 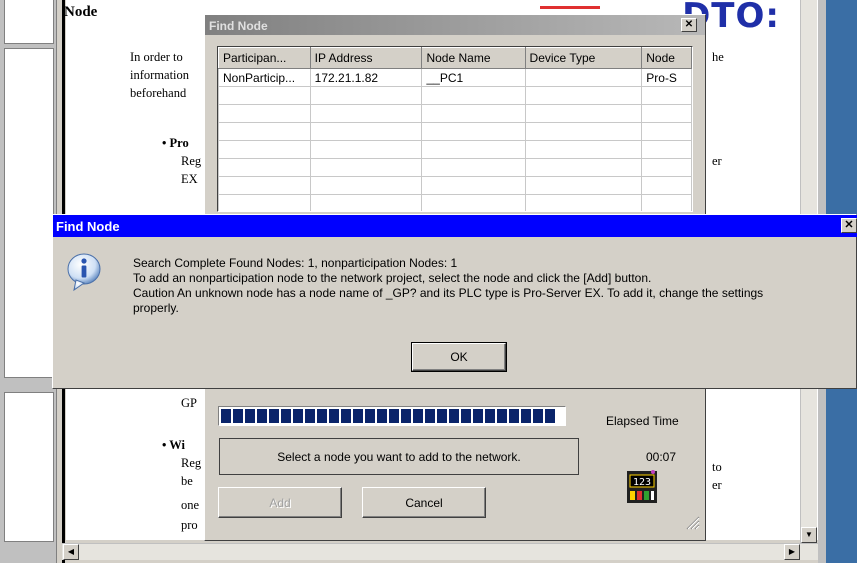 I want to click on svg-text: 123, so click(x=642, y=482).